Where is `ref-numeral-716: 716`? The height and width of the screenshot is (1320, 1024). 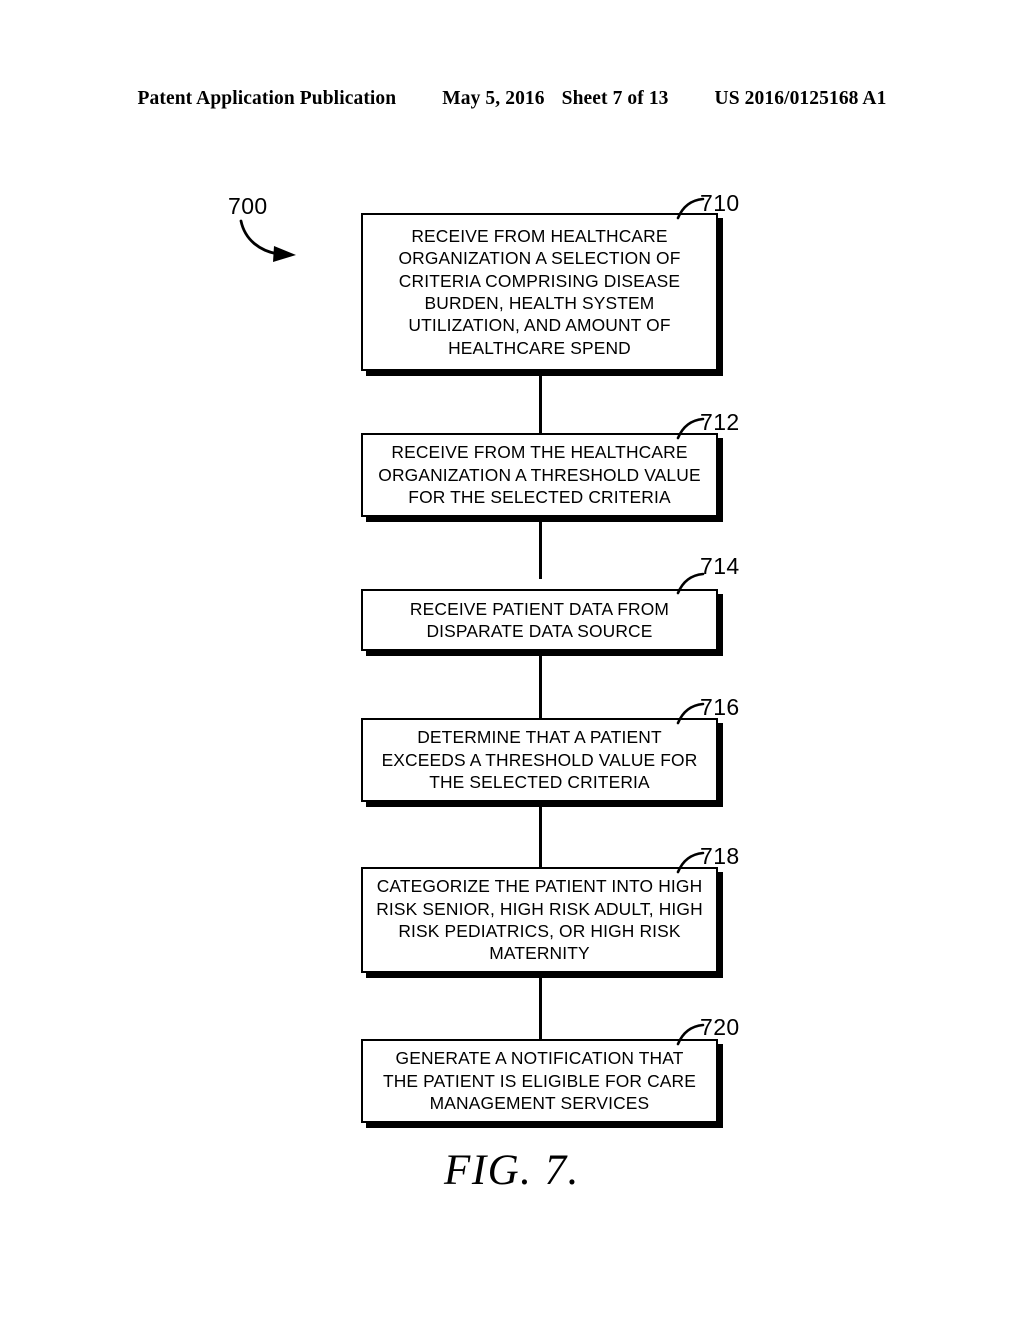 ref-numeral-716: 716 is located at coordinates (720, 707).